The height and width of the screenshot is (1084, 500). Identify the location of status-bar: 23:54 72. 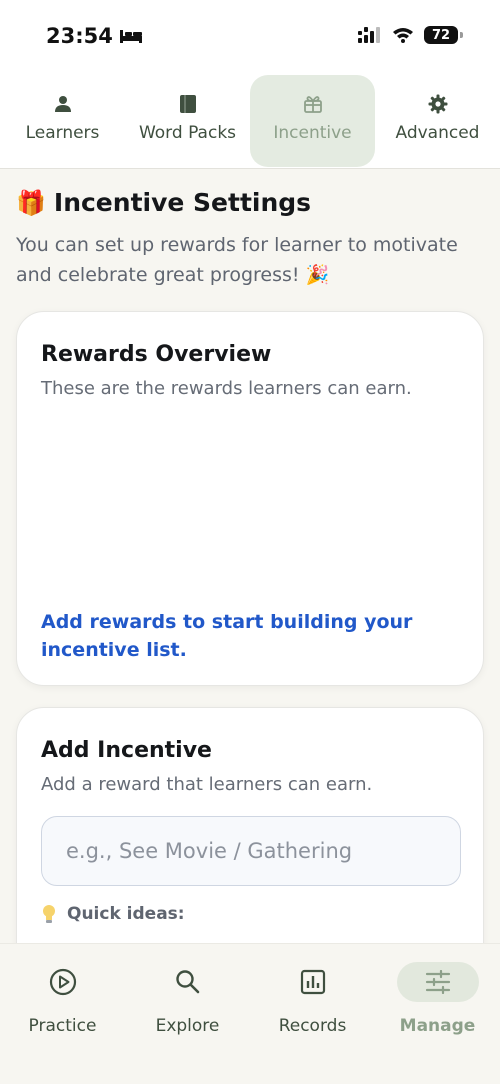
(250, 36).